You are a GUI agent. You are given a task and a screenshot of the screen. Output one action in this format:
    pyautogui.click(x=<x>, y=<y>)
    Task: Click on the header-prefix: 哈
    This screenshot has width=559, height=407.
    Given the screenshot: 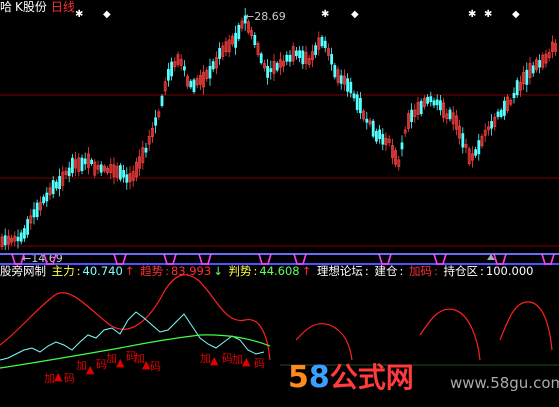 What is the action you would take?
    pyautogui.click(x=6, y=7)
    